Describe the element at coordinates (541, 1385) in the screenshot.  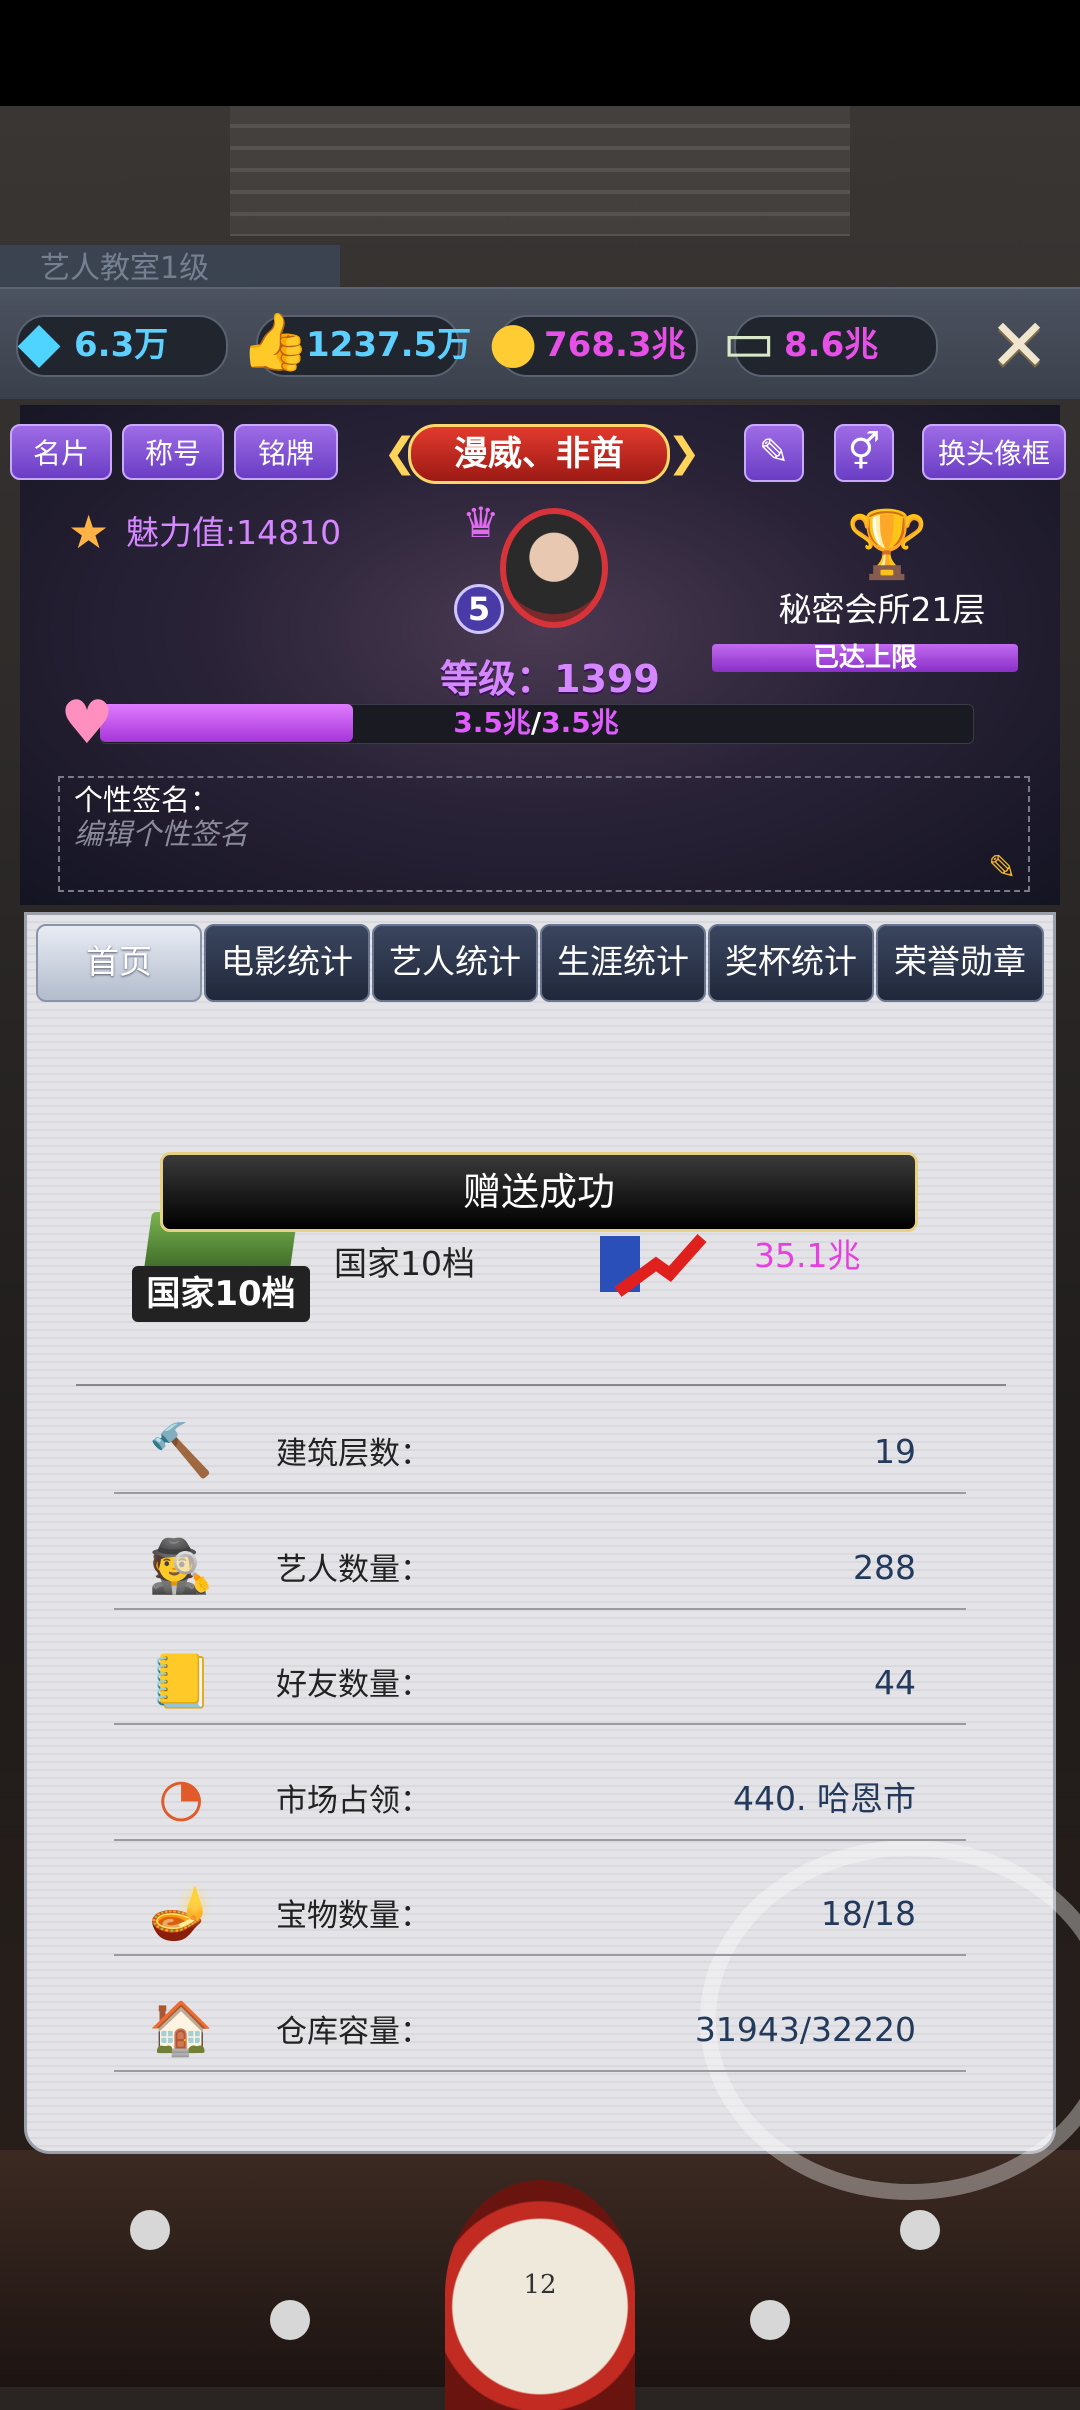
I see `divider` at that location.